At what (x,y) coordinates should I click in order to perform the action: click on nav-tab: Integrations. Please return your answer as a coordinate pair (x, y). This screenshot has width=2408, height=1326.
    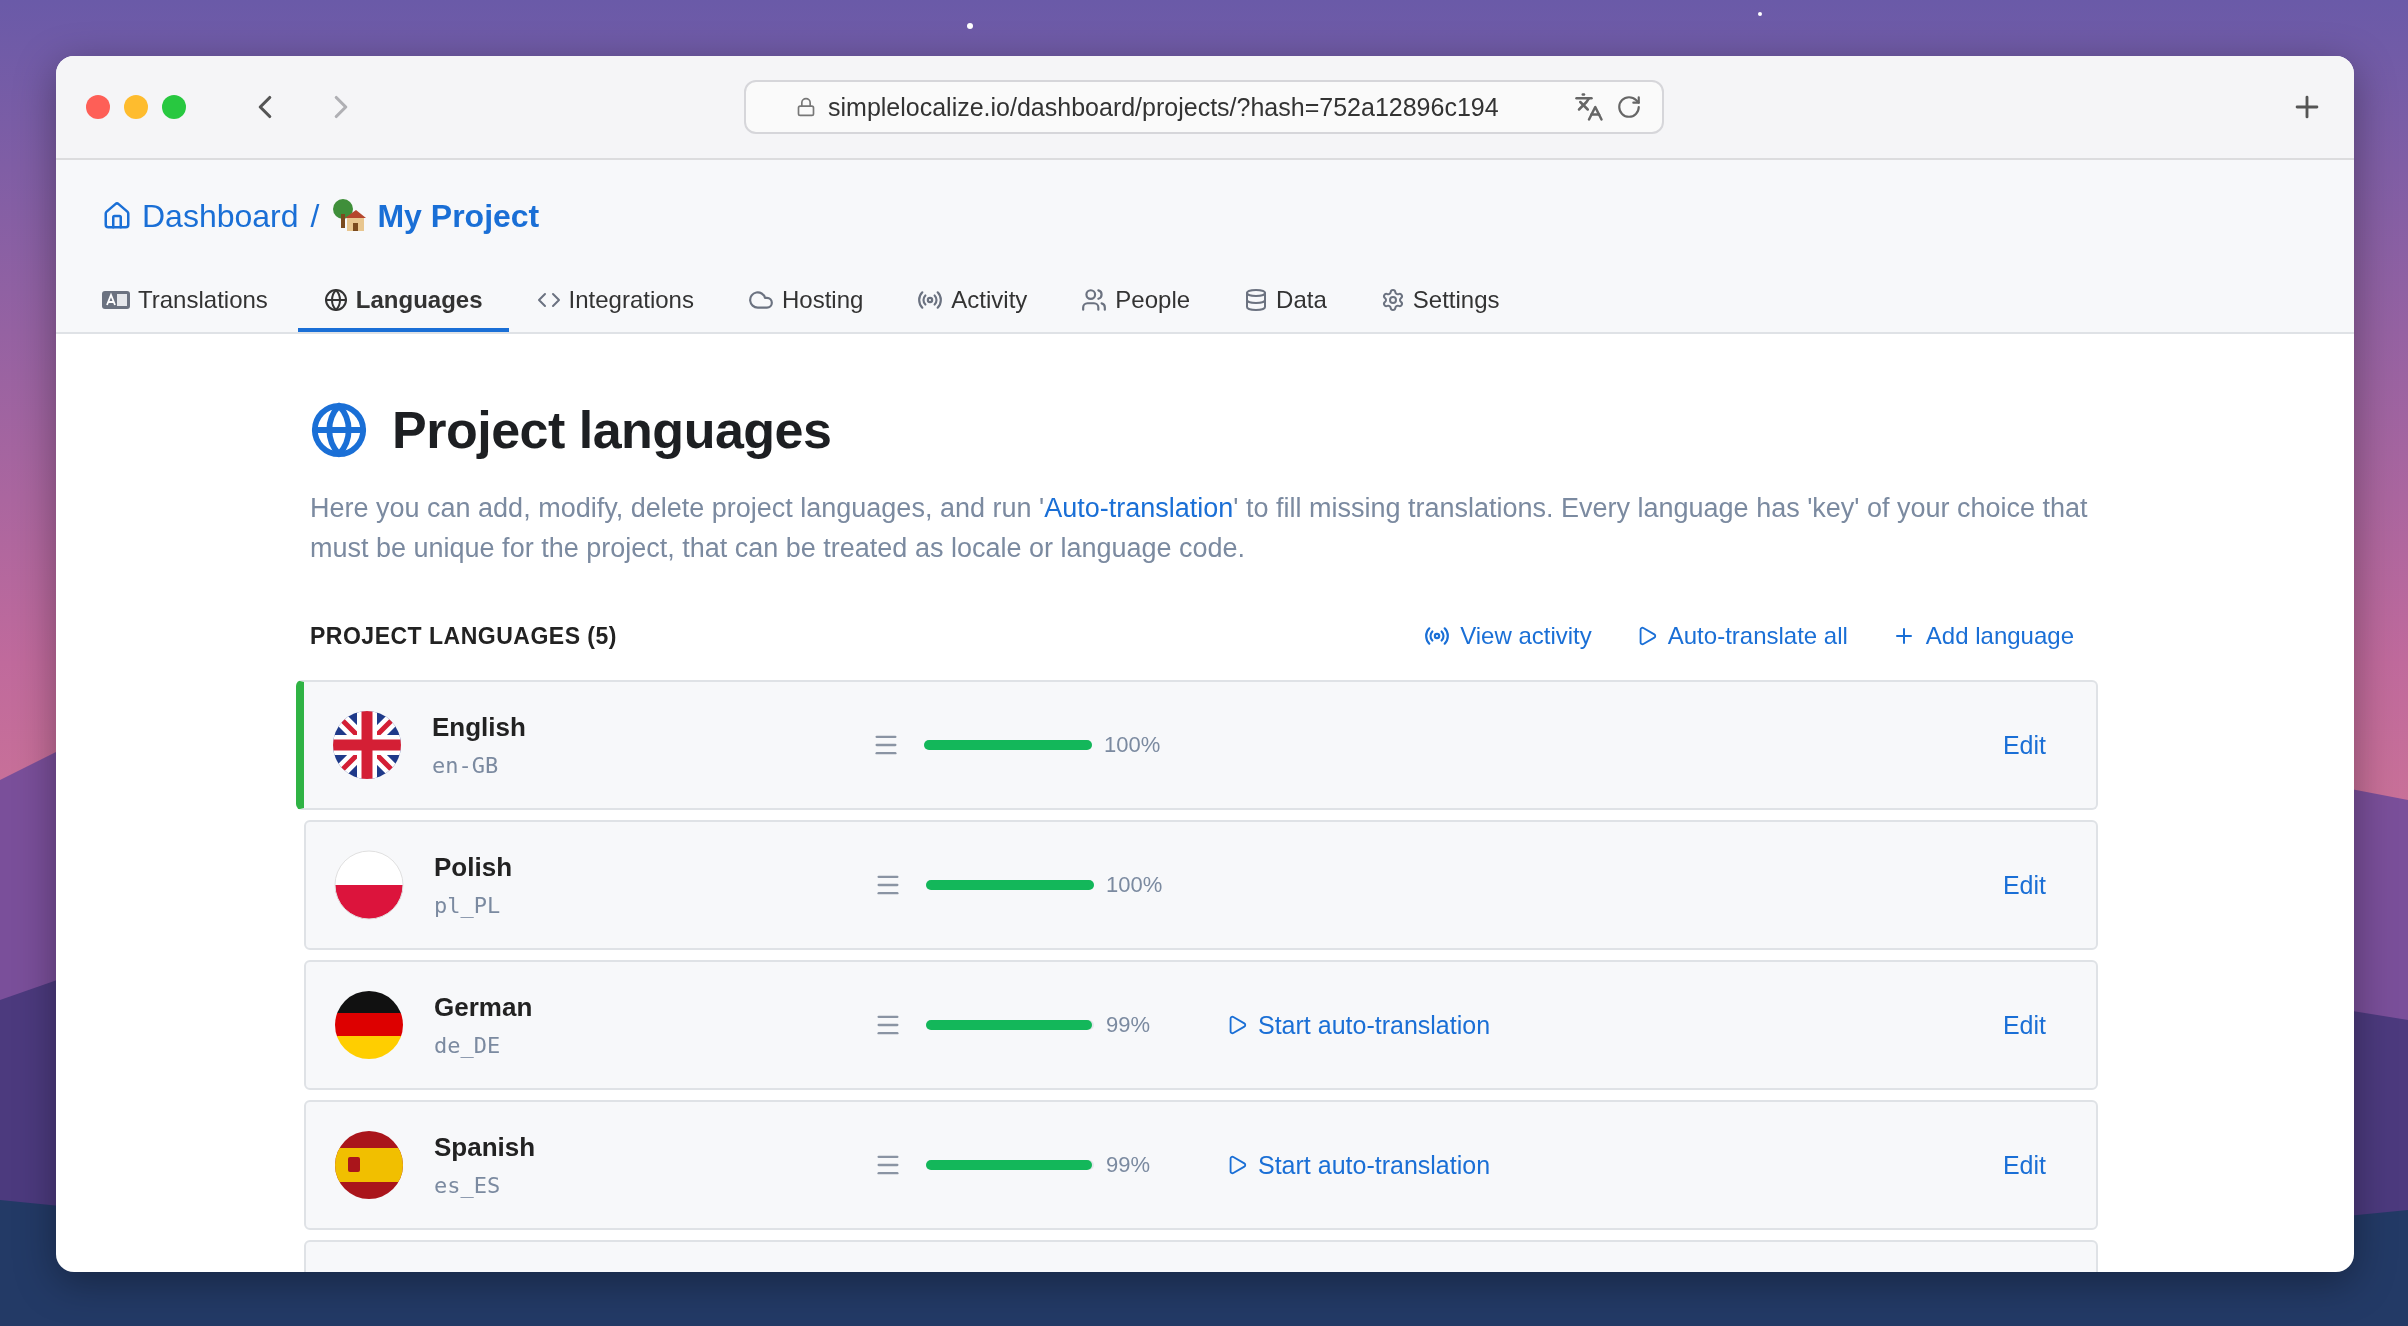
    Looking at the image, I should click on (615, 302).